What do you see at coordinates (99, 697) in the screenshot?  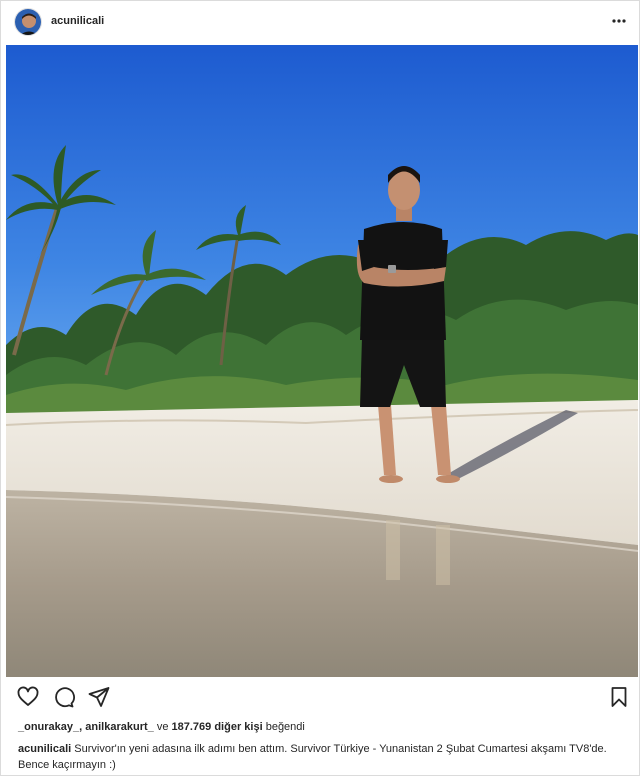 I see `share-icon` at bounding box center [99, 697].